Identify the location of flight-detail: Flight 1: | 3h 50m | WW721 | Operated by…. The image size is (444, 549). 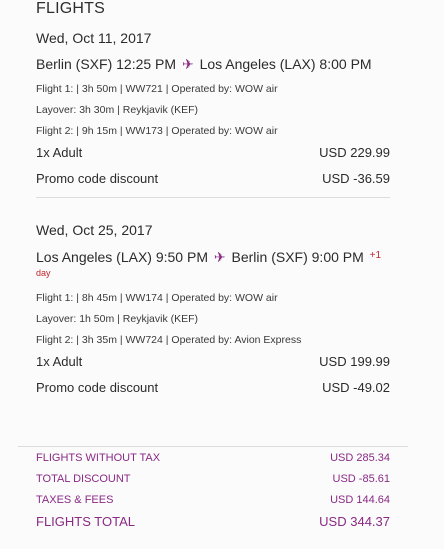
(157, 89).